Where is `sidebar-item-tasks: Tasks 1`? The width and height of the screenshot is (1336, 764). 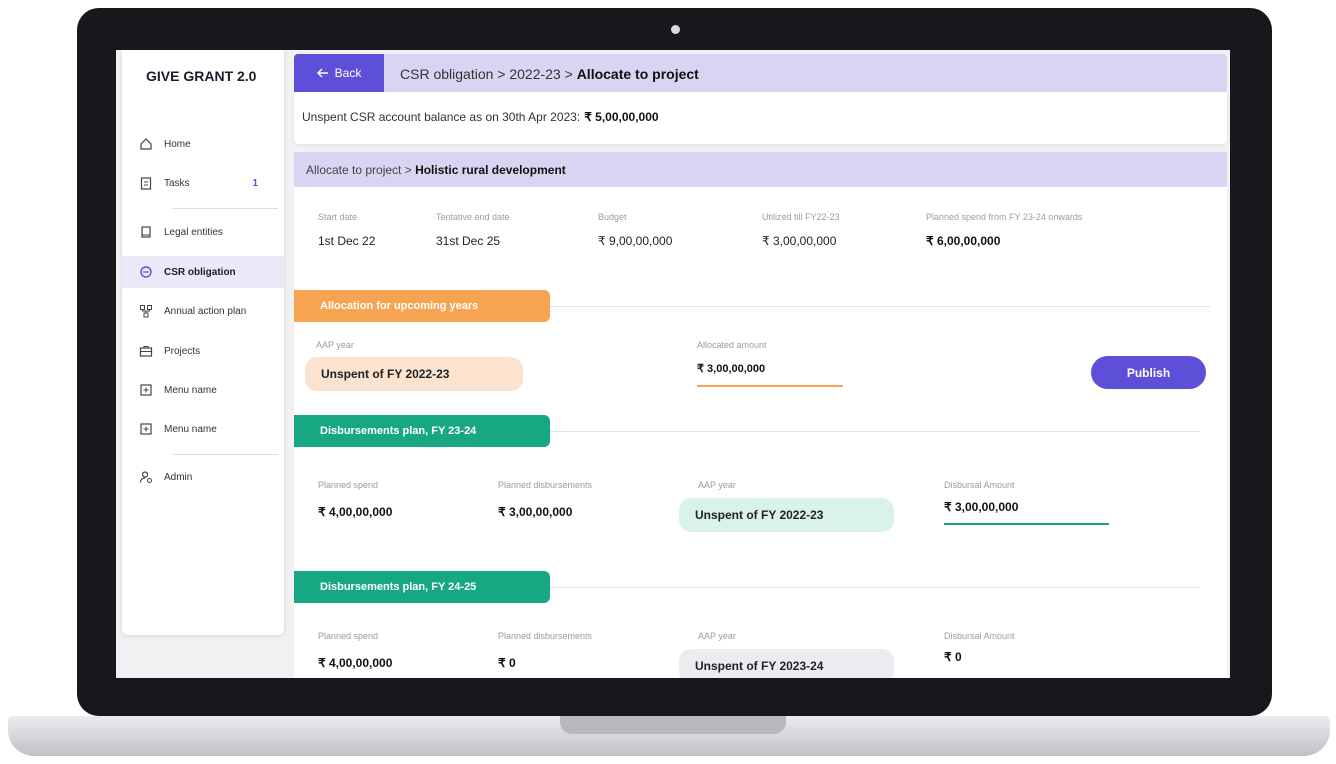 sidebar-item-tasks: Tasks 1 is located at coordinates (203, 183).